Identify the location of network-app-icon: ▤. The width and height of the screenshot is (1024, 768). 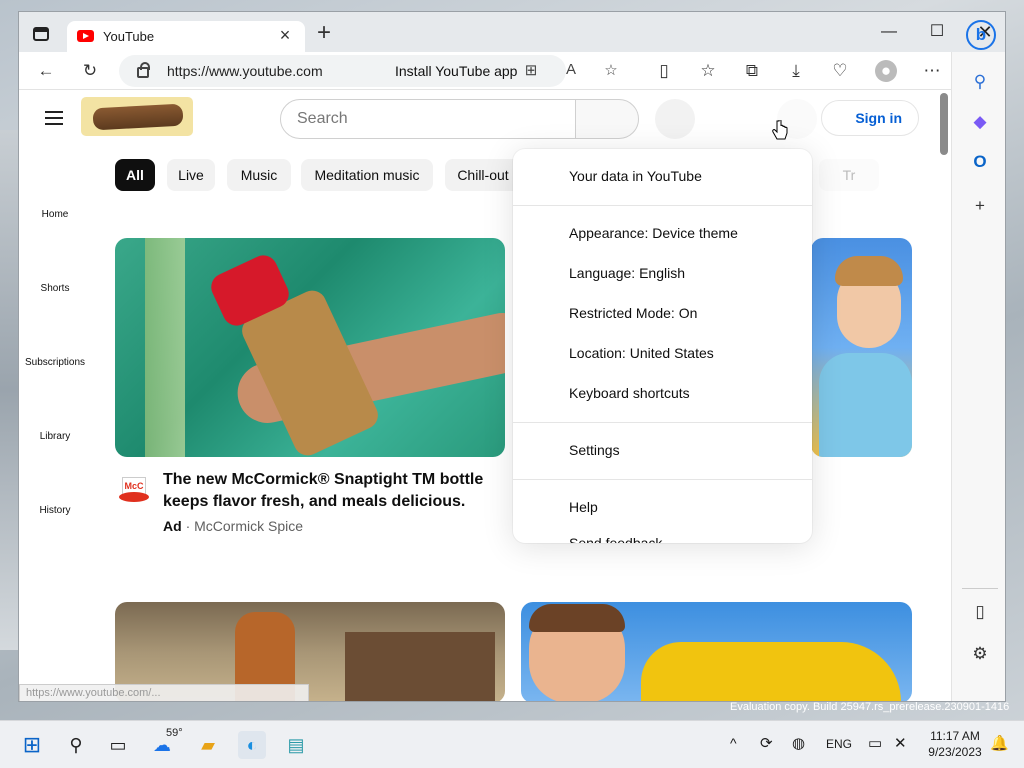
(296, 745).